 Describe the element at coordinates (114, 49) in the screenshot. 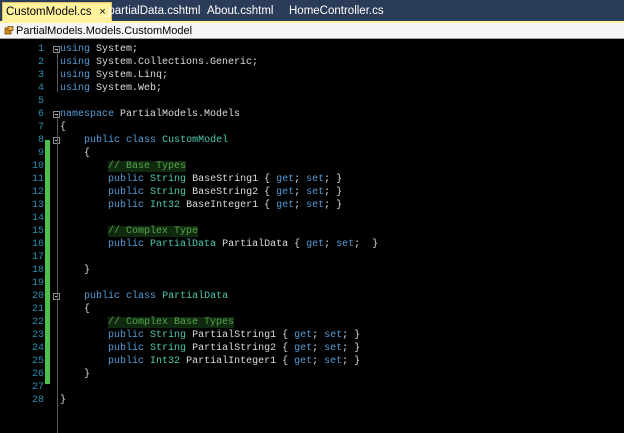

I see `text-token: System;` at that location.